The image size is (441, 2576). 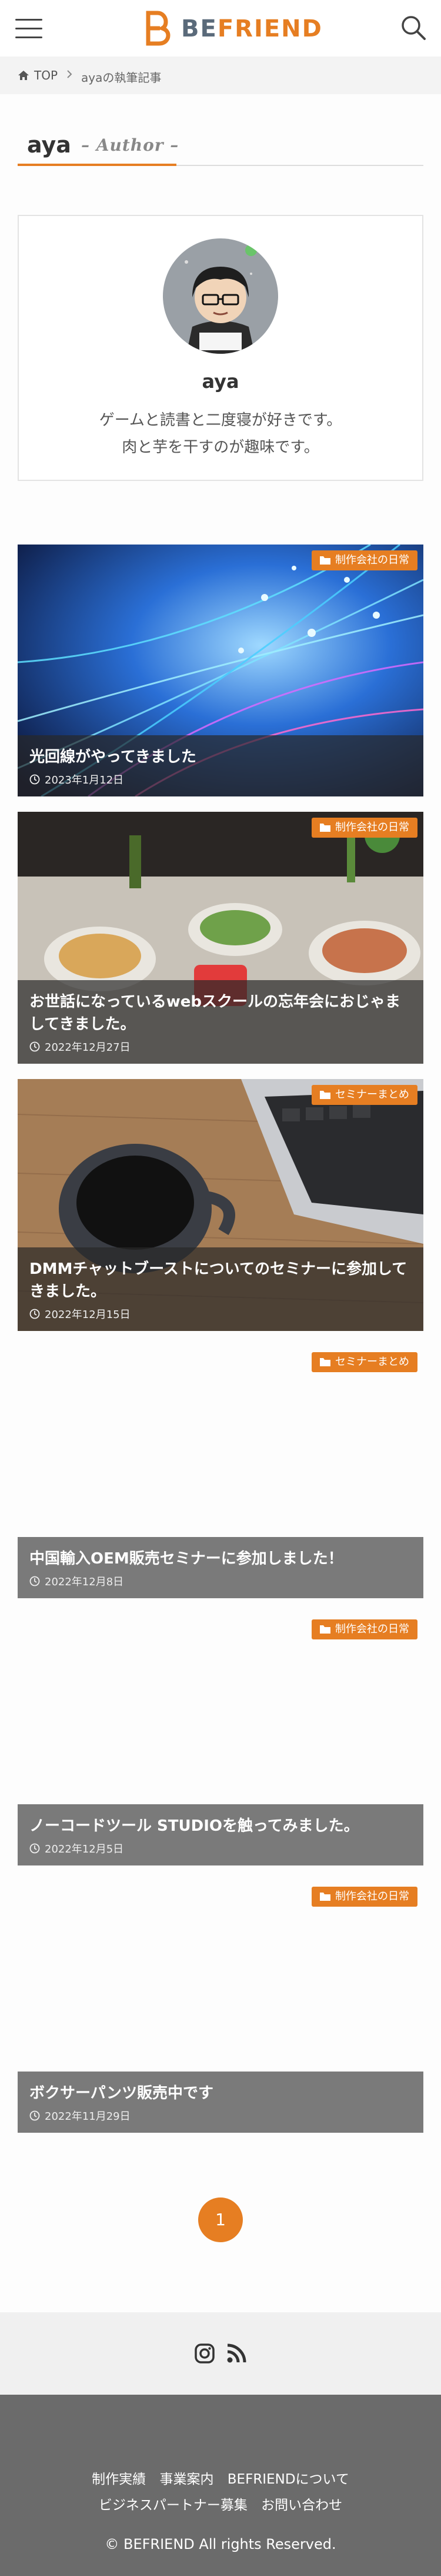 What do you see at coordinates (88, 1315) in the screenshot?
I see `post-date-text: 2022年12月15日` at bounding box center [88, 1315].